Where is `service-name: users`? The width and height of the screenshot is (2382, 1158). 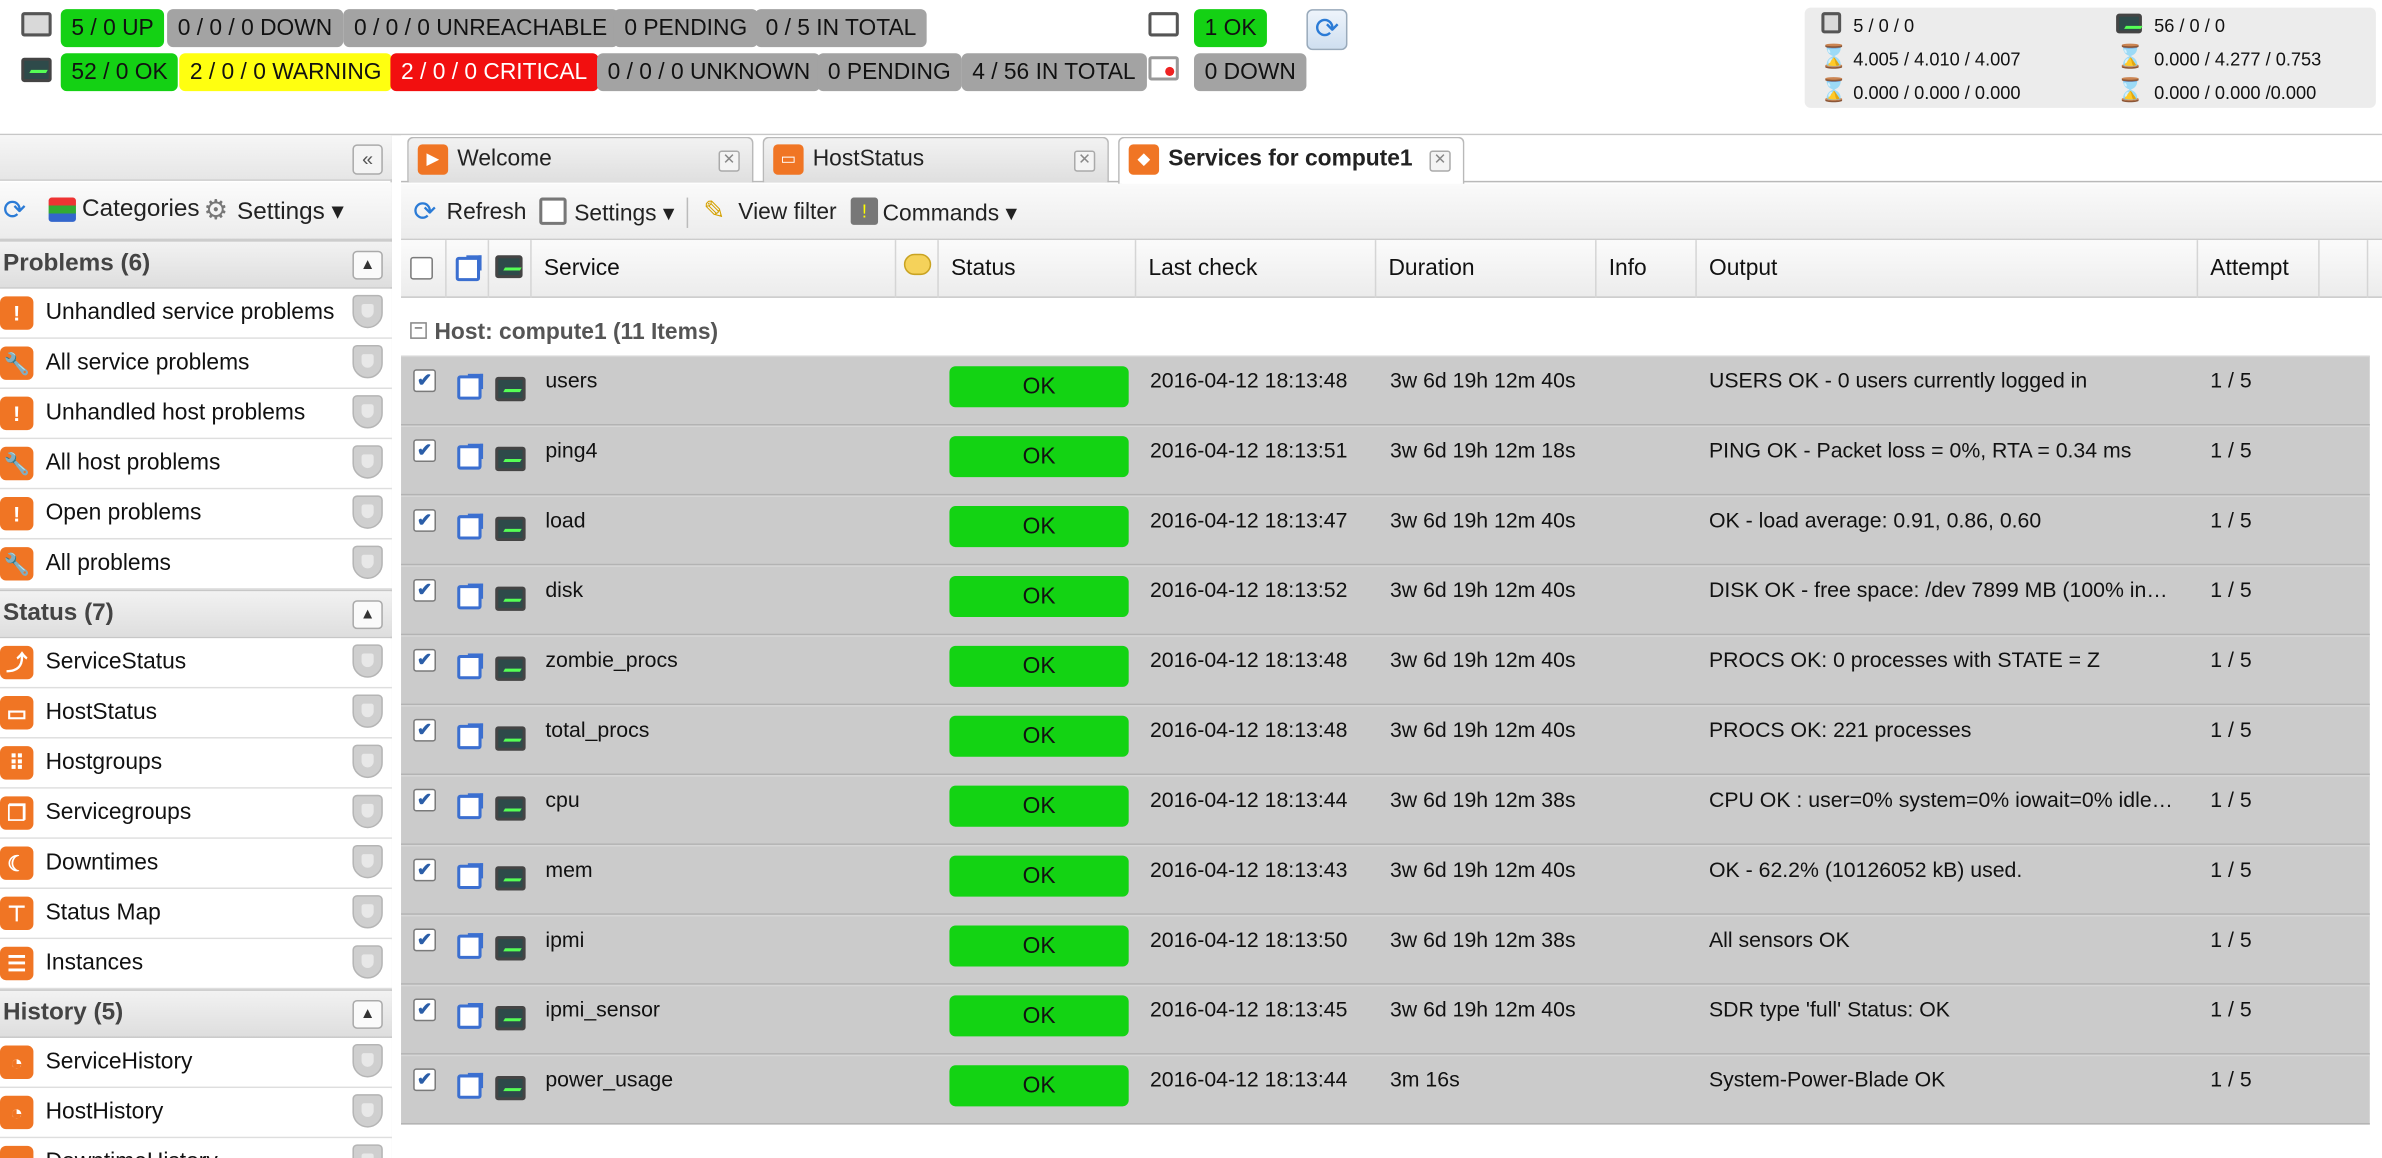
service-name: users is located at coordinates (571, 380).